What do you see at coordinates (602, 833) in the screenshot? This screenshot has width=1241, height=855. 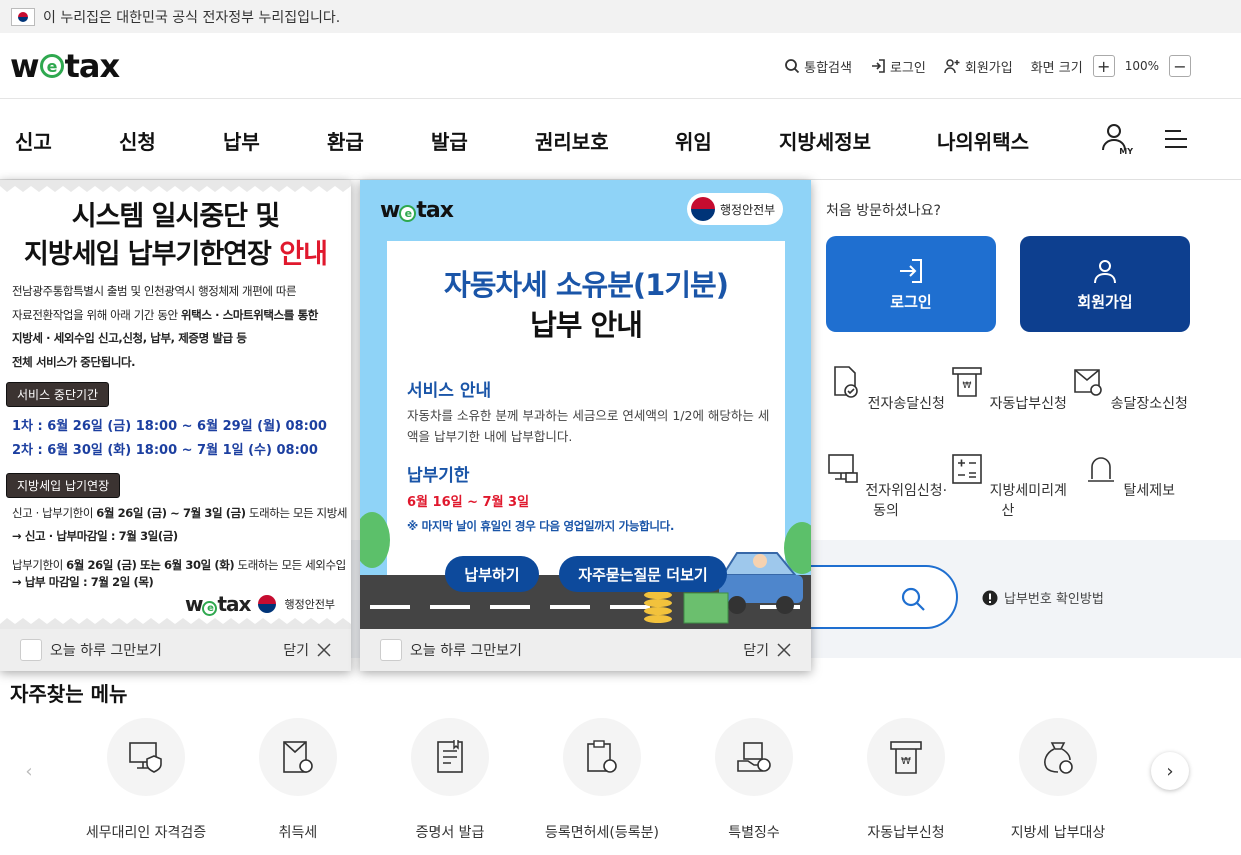 I see `fav-label: 등록면허세(등록분)` at bounding box center [602, 833].